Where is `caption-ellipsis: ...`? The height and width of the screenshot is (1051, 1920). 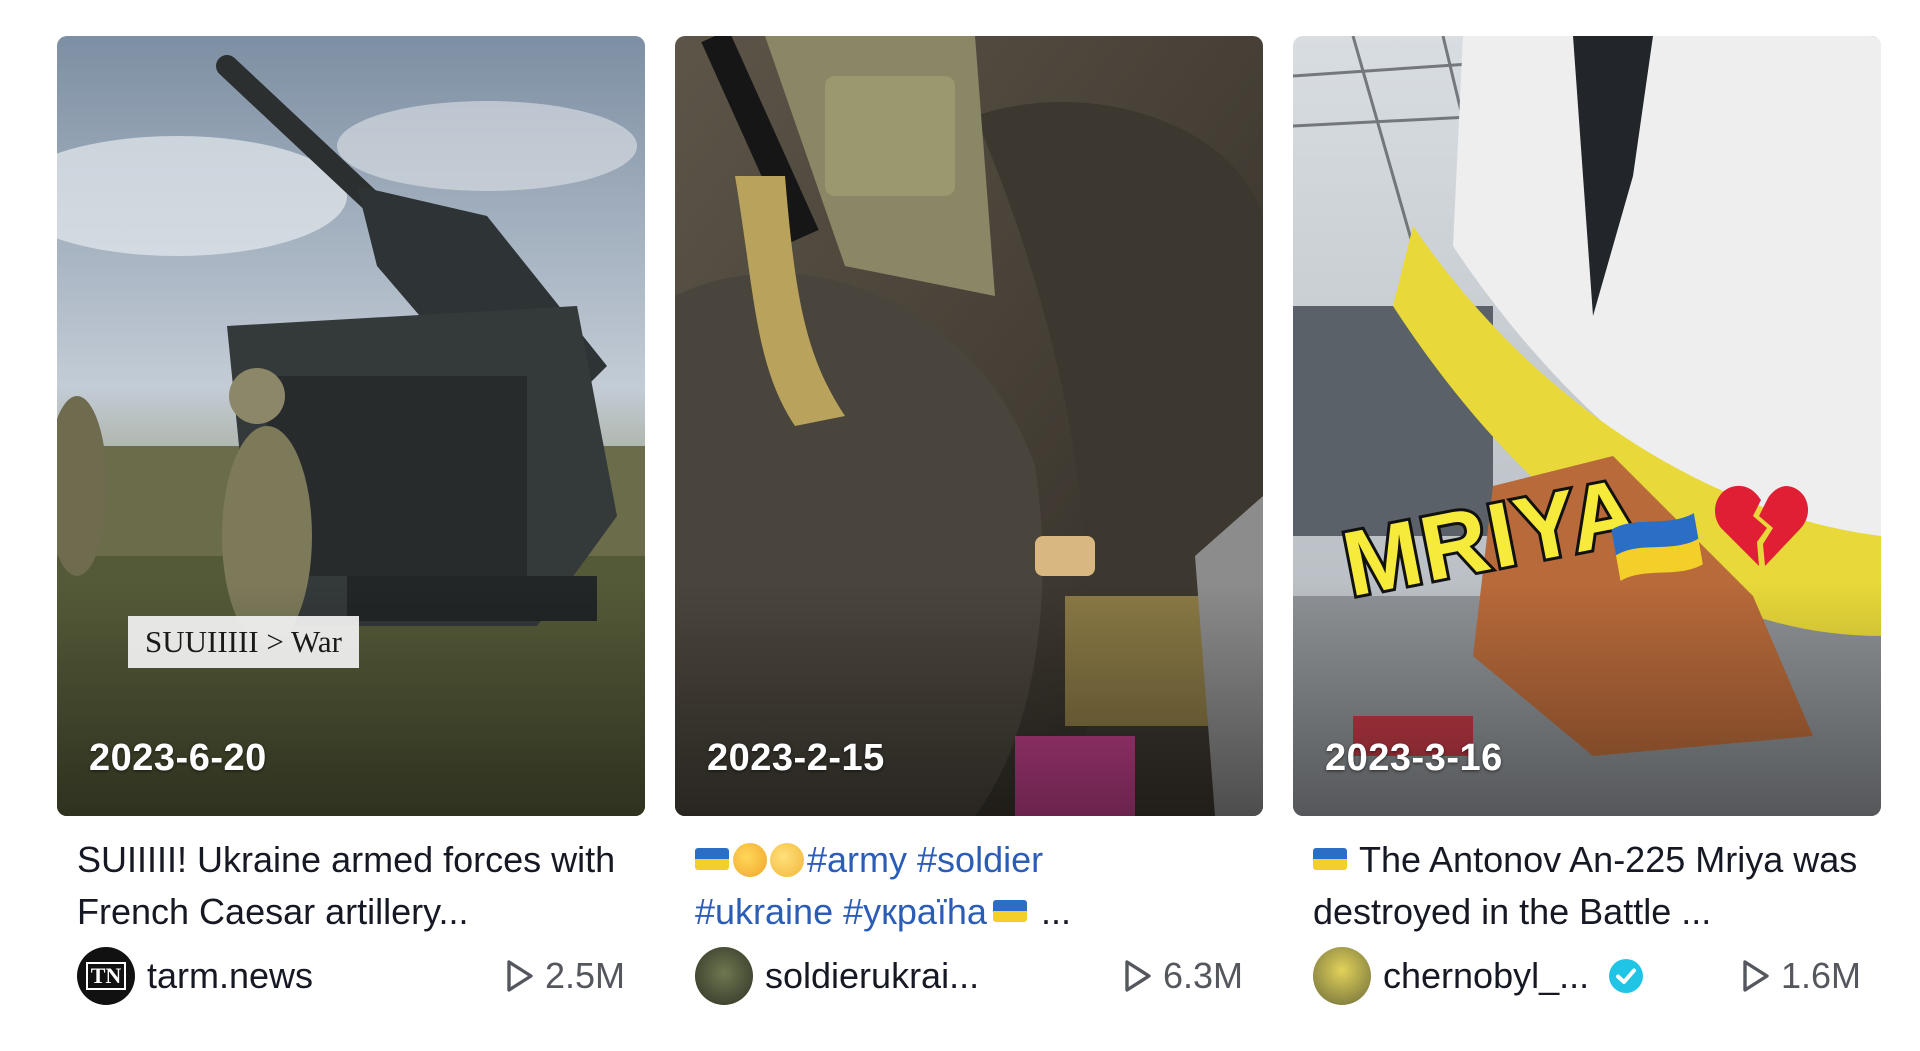 caption-ellipsis: ... is located at coordinates (1050, 911).